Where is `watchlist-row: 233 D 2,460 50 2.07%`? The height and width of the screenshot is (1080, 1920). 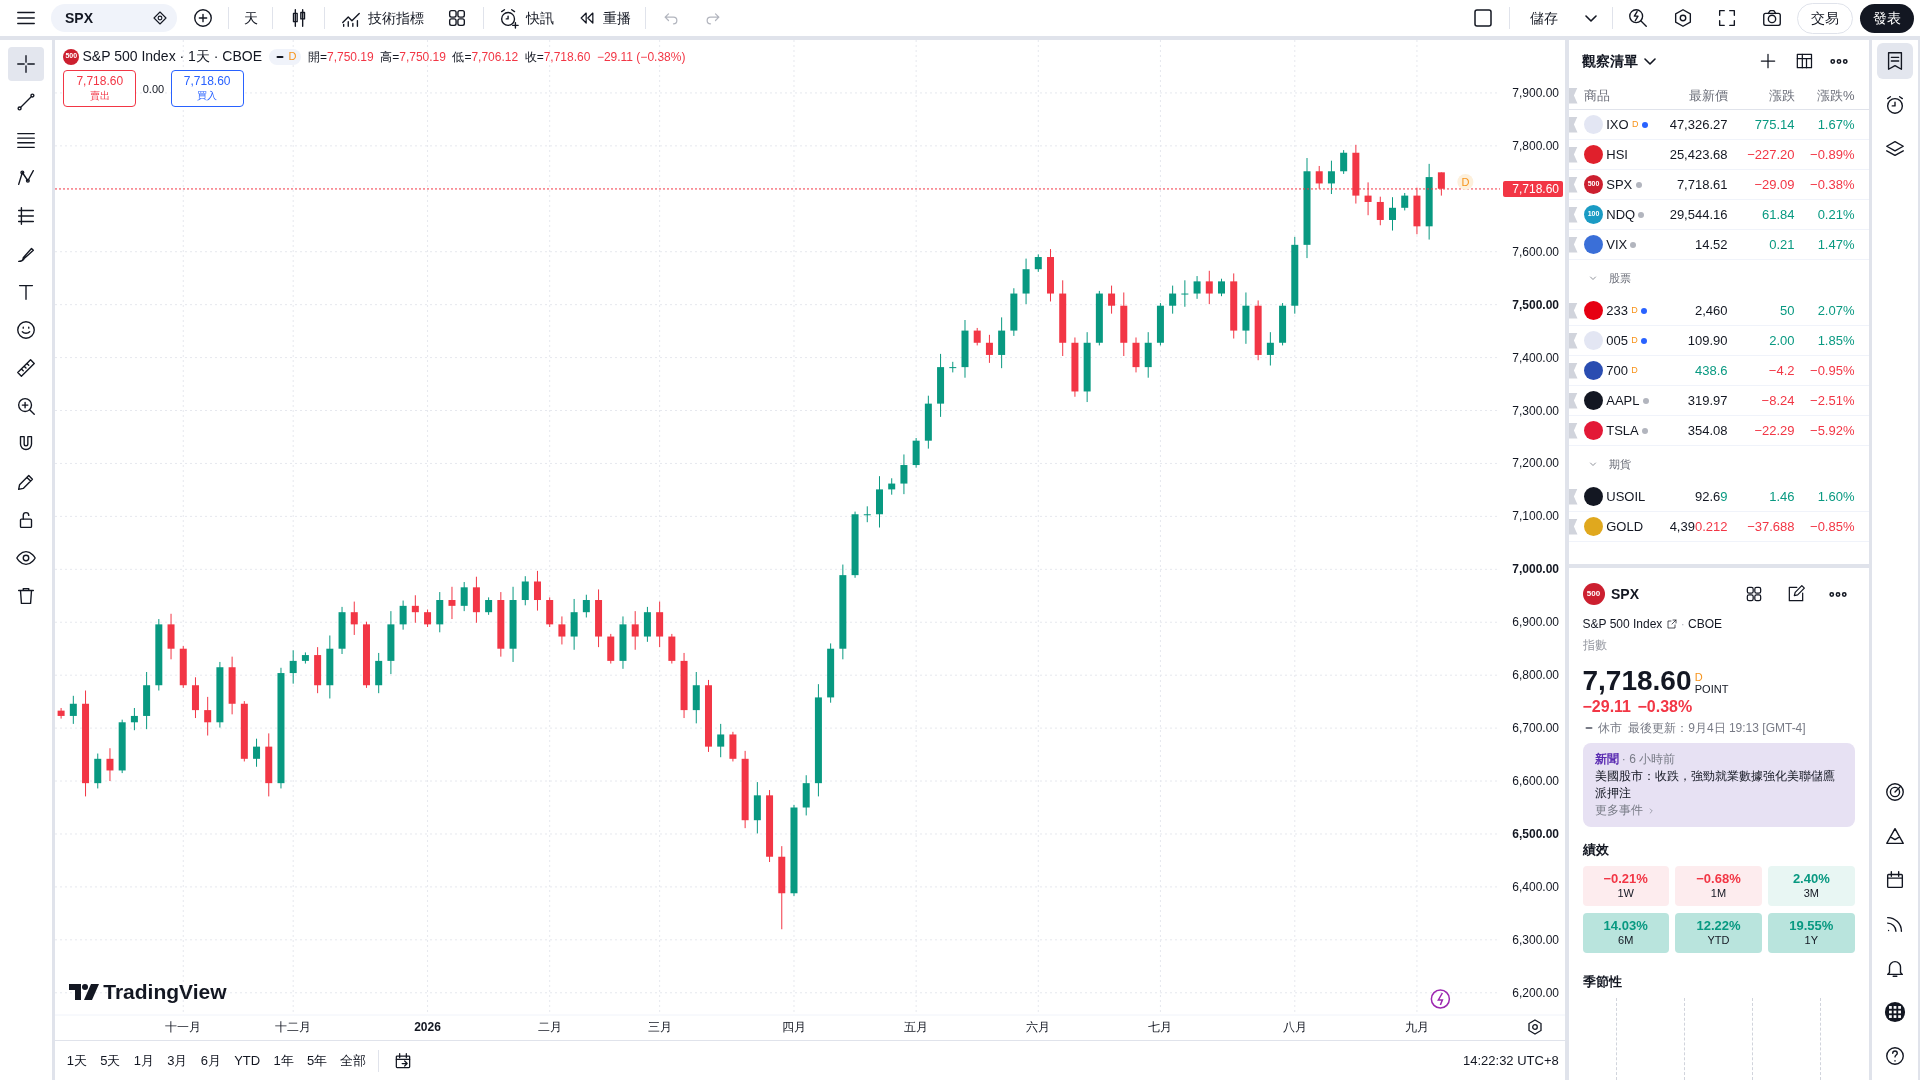
watchlist-row: 233 D 2,460 50 2.07% is located at coordinates (1718, 311).